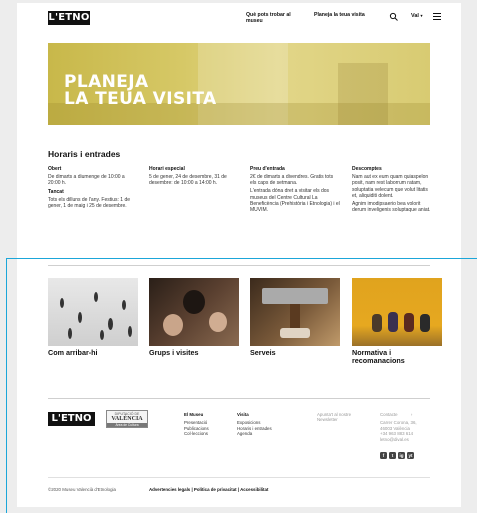 The height and width of the screenshot is (513, 477). Describe the element at coordinates (383, 455) in the screenshot. I see `facebook-icon: f` at that location.